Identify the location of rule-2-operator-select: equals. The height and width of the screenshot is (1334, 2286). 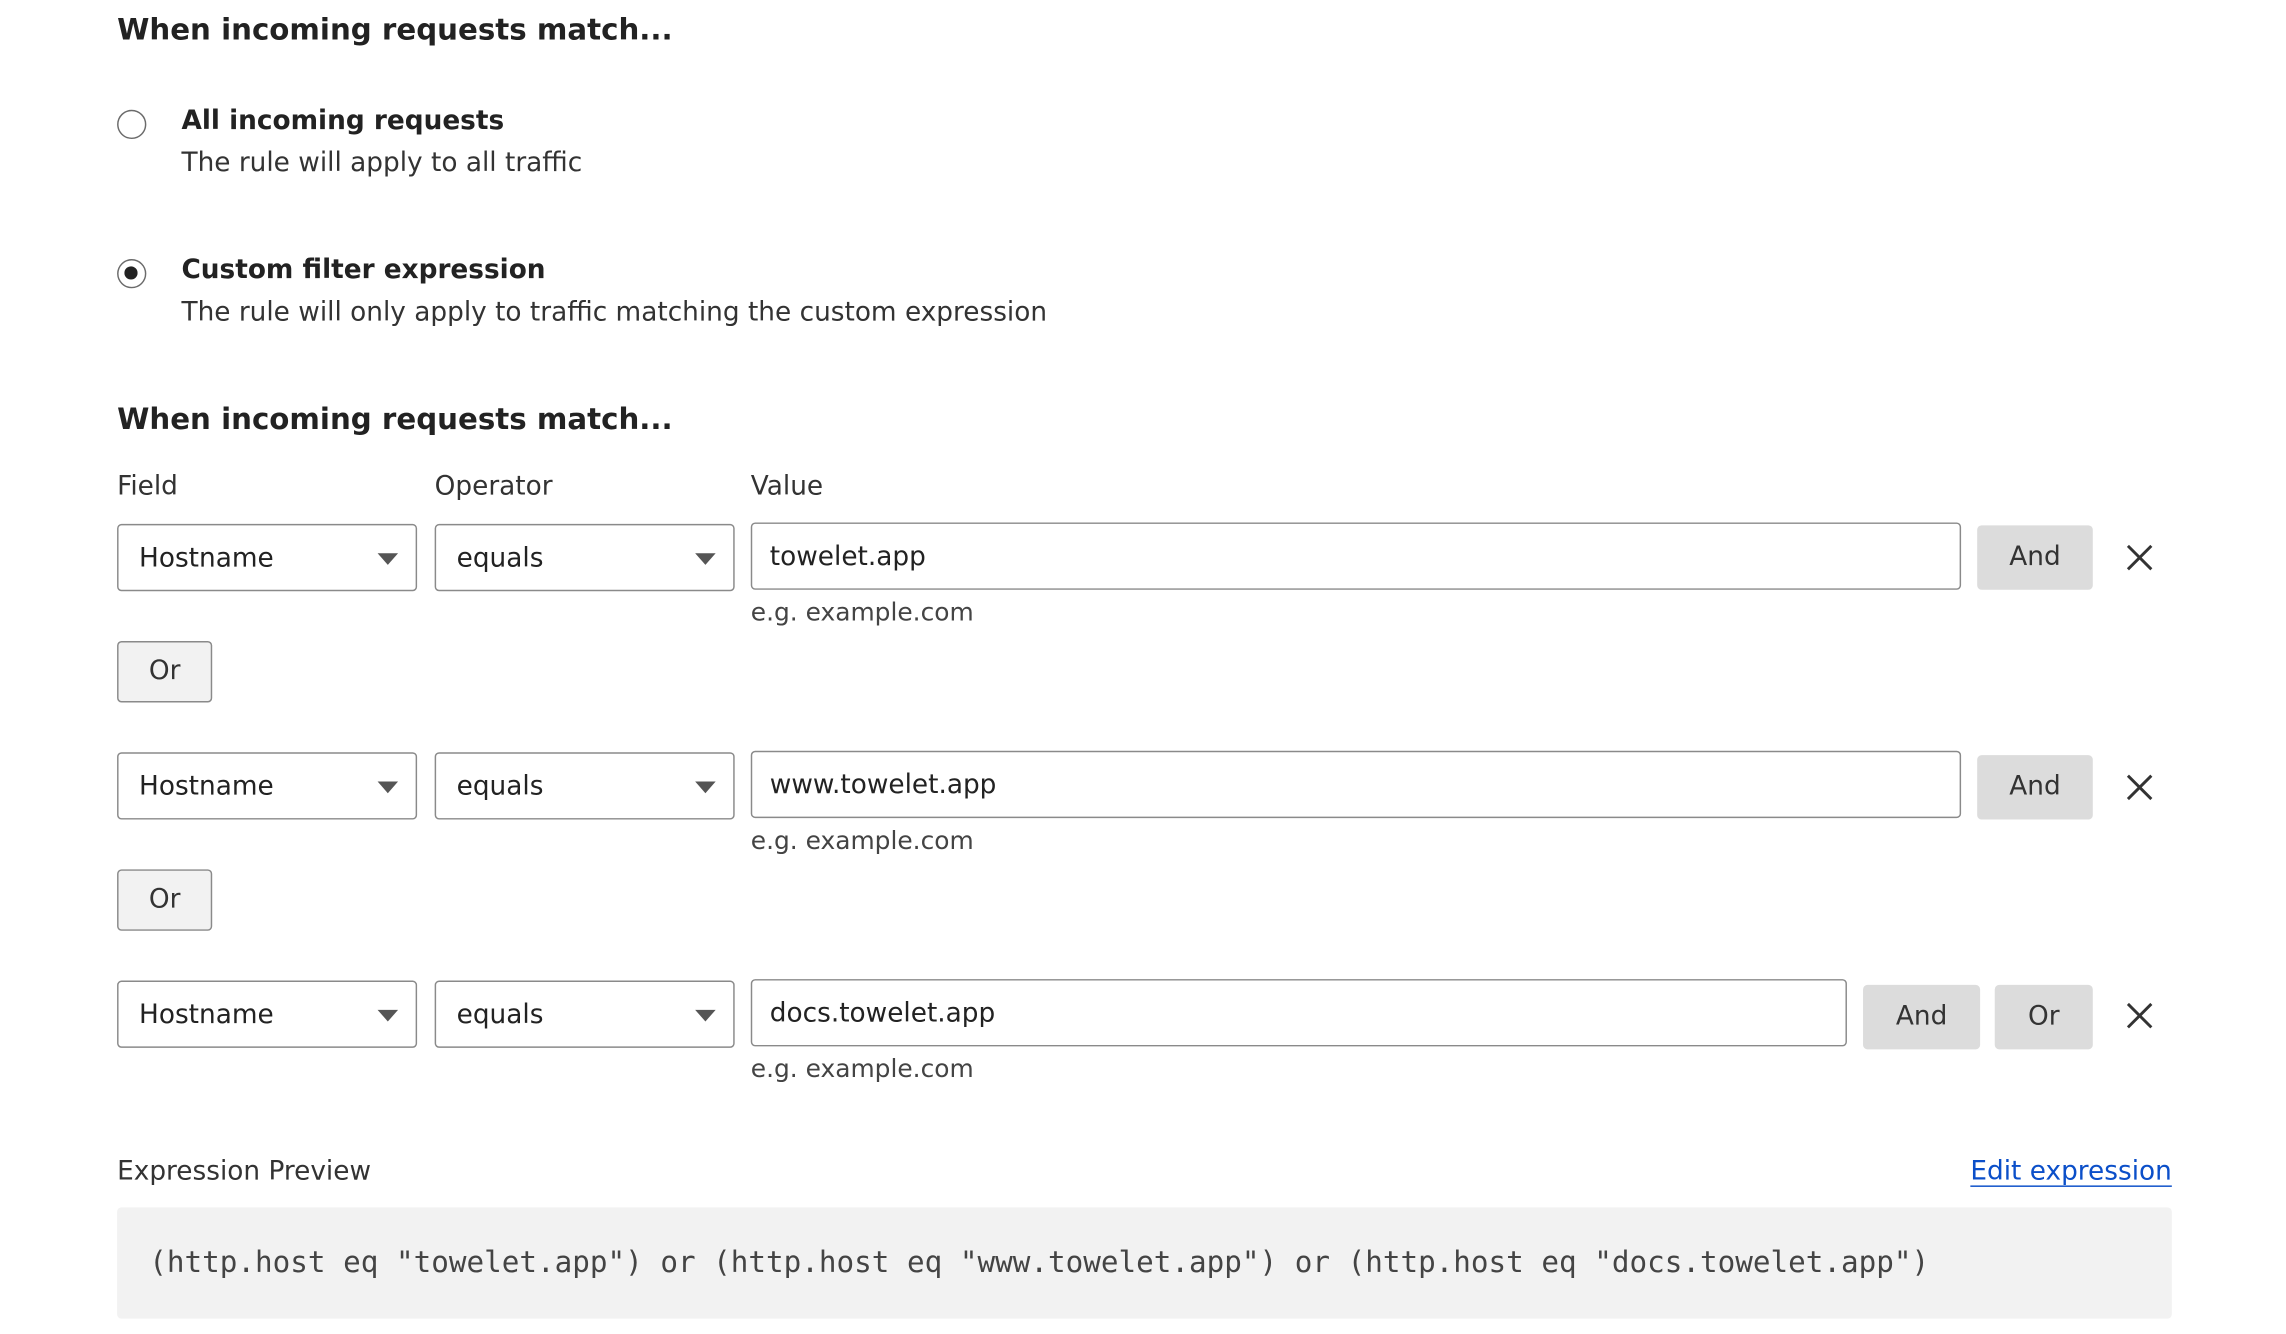
(584, 786).